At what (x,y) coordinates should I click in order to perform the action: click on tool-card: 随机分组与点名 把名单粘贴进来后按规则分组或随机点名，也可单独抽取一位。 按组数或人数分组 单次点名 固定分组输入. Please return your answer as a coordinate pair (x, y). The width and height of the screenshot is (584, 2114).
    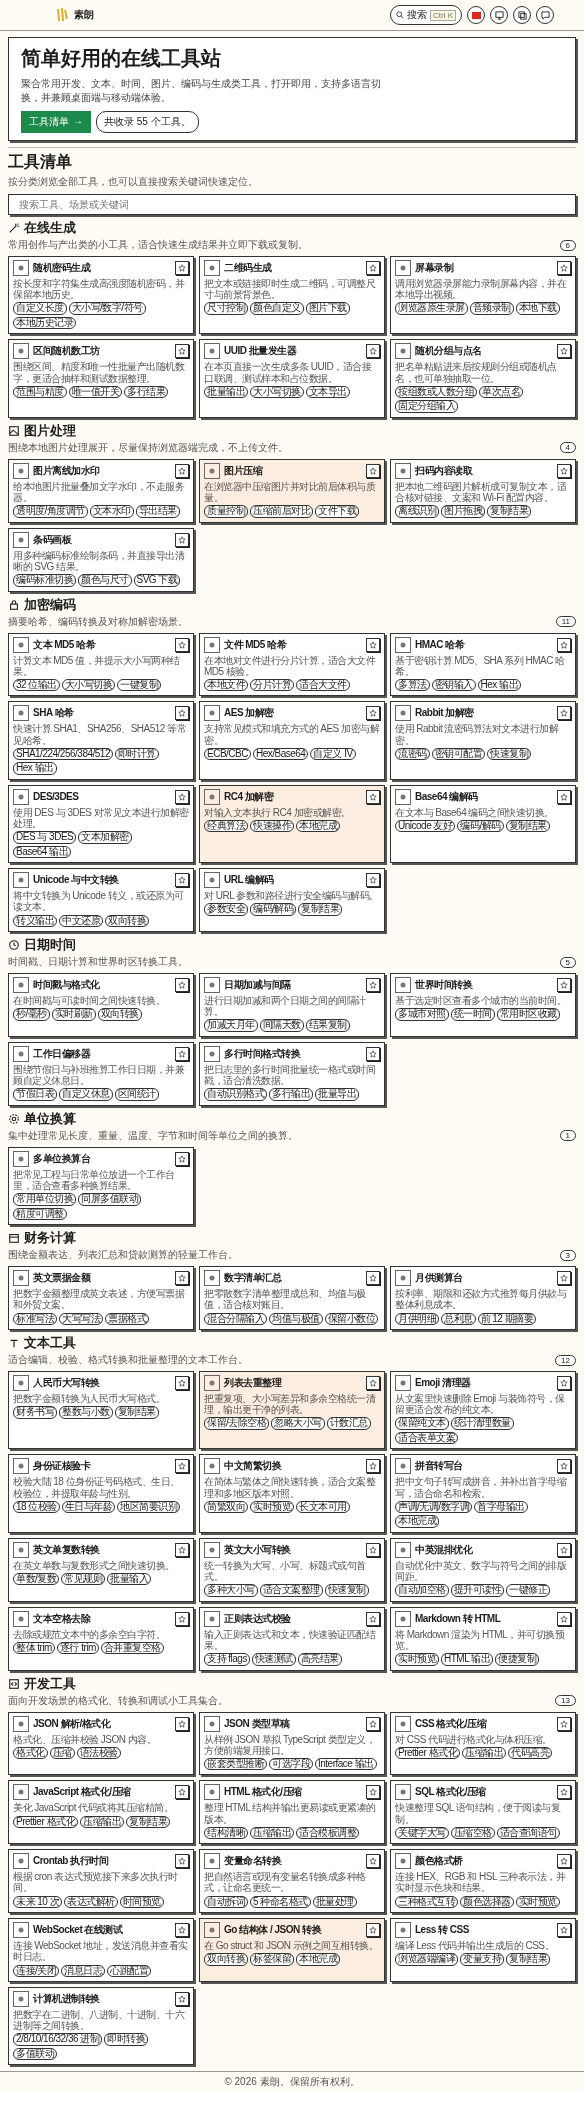
    Looking at the image, I should click on (483, 378).